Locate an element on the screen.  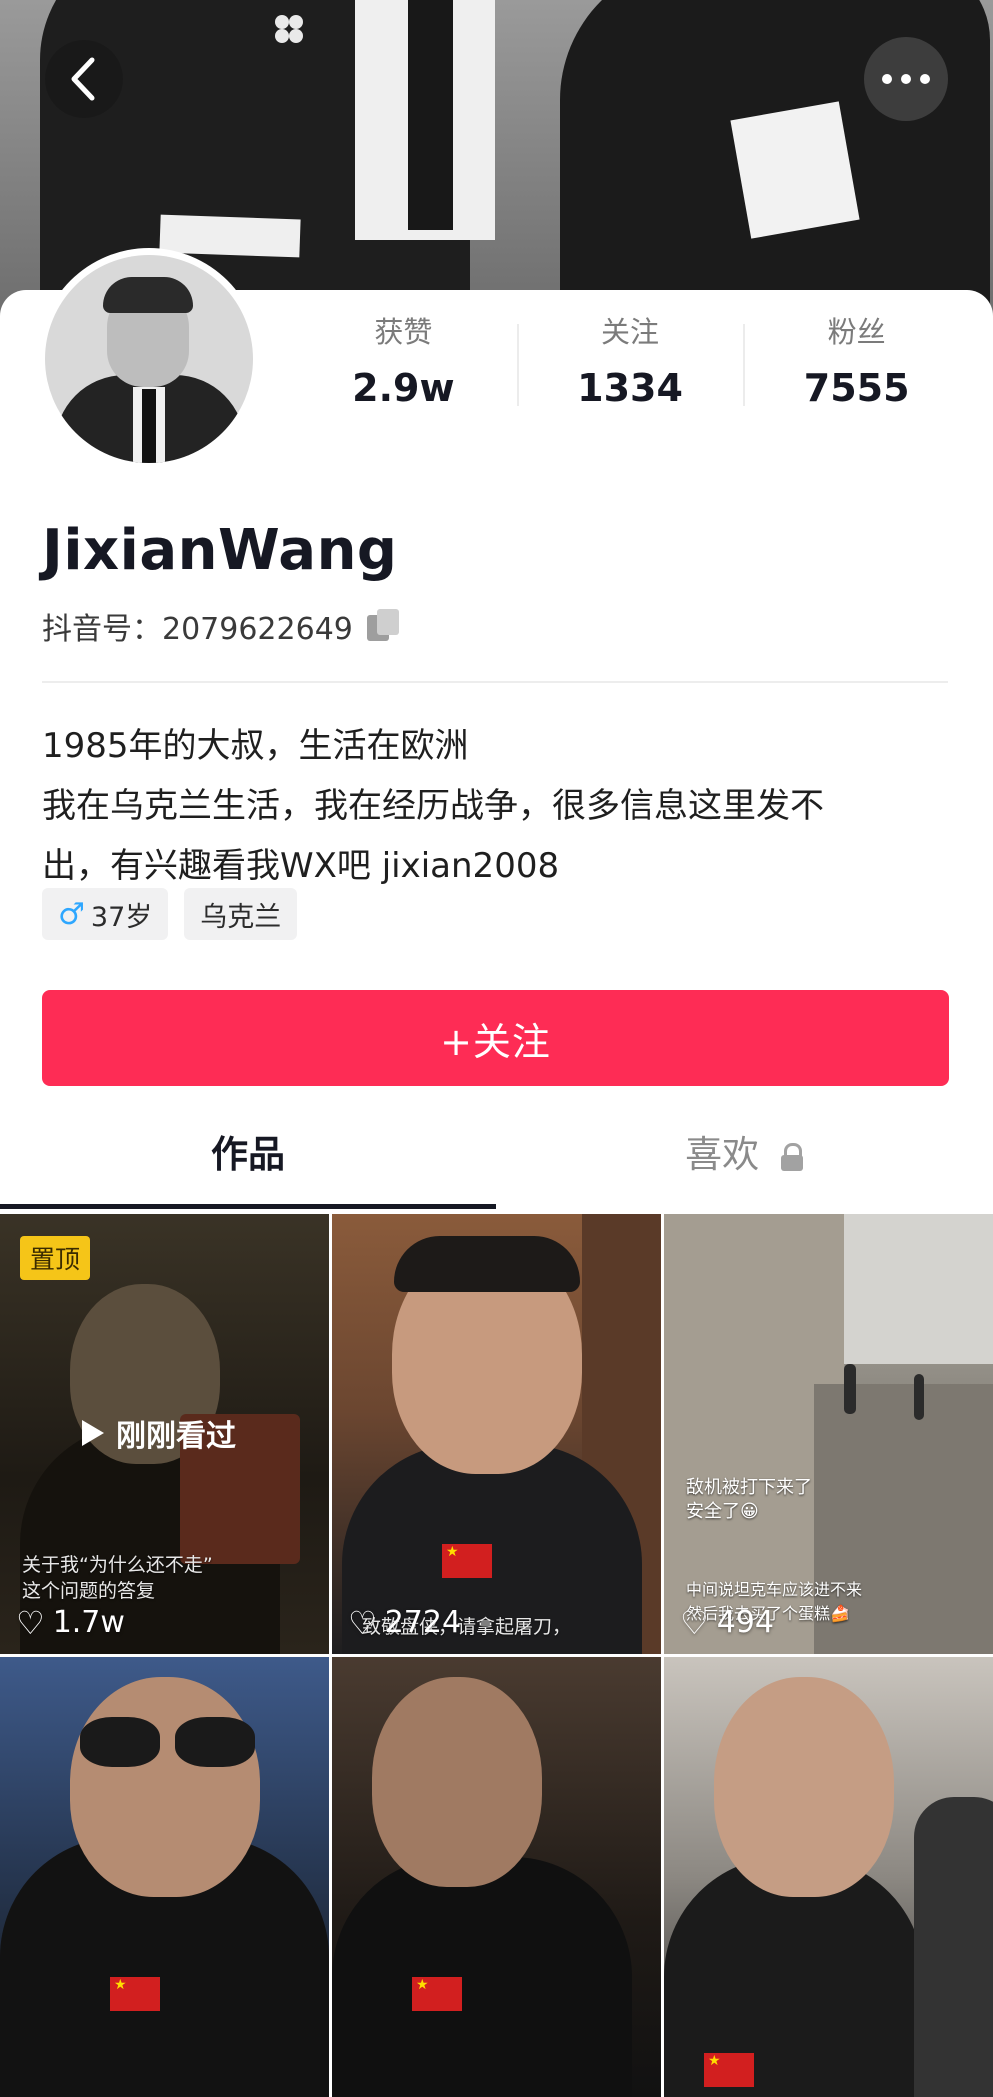
stat-followers: 粉丝 7555 is located at coordinates (856, 365).